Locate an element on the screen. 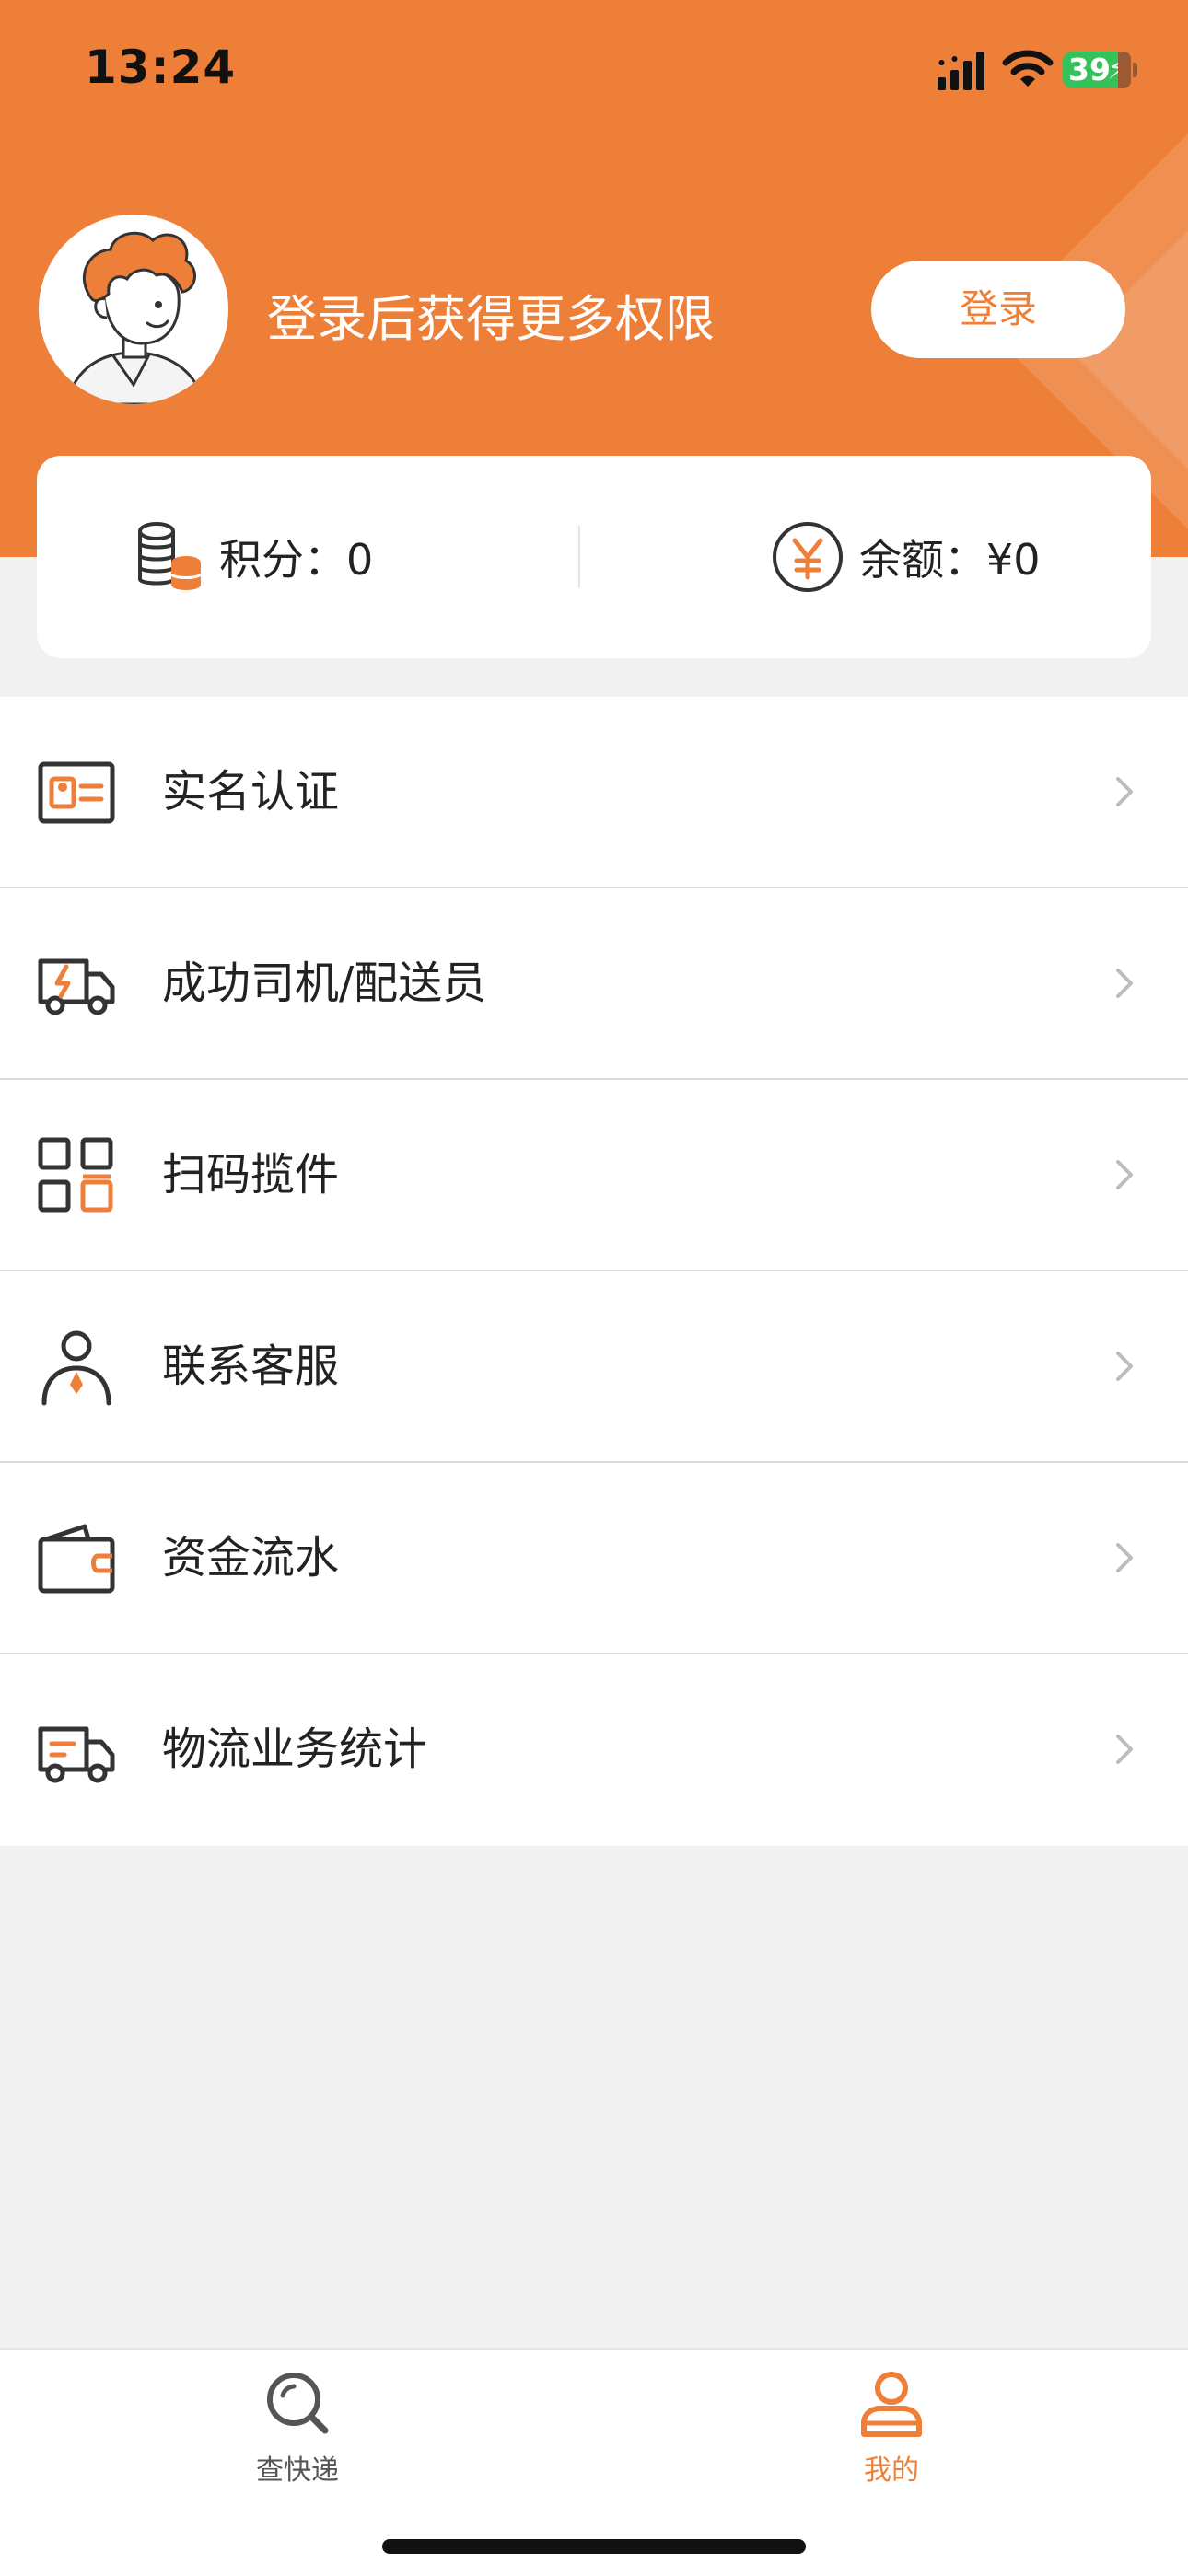  balance-label: 余额：¥0 is located at coordinates (950, 560).